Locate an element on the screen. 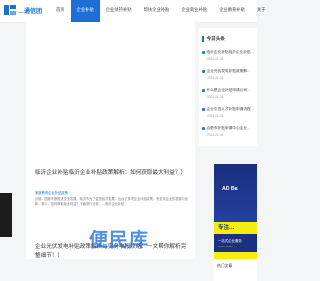 This screenshot has height=281, width=320. nav-item-home: 首页 is located at coordinates (60, 11).